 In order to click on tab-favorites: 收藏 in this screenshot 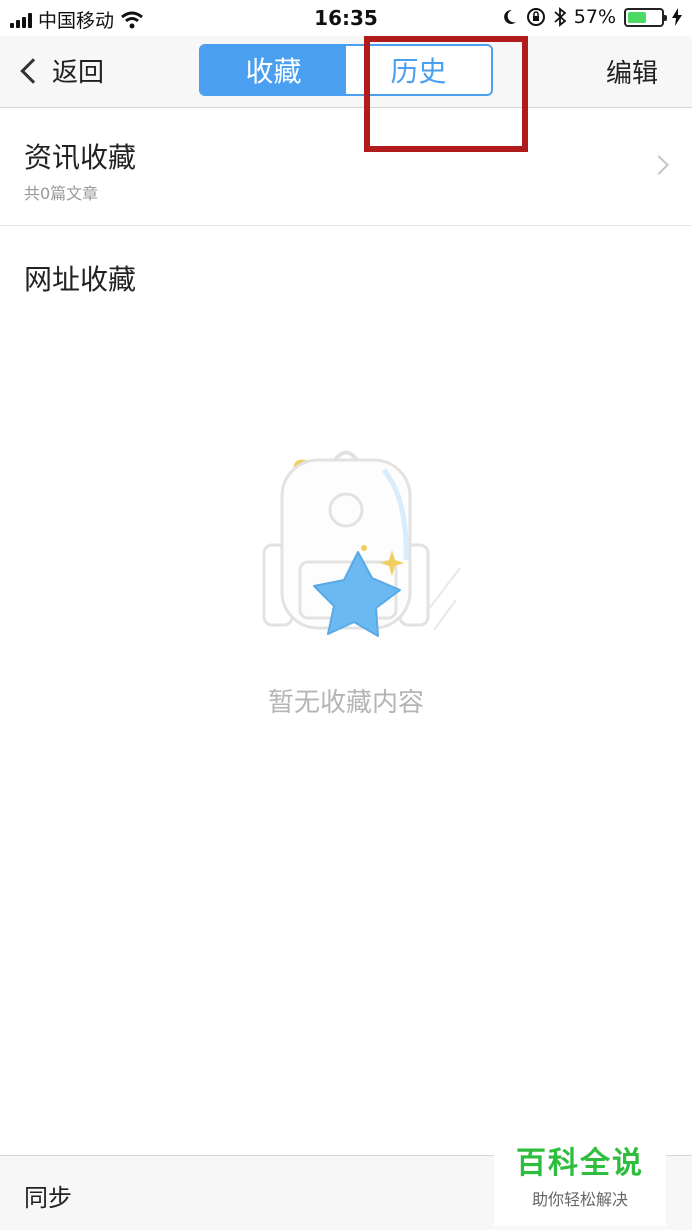, I will do `click(273, 70)`.